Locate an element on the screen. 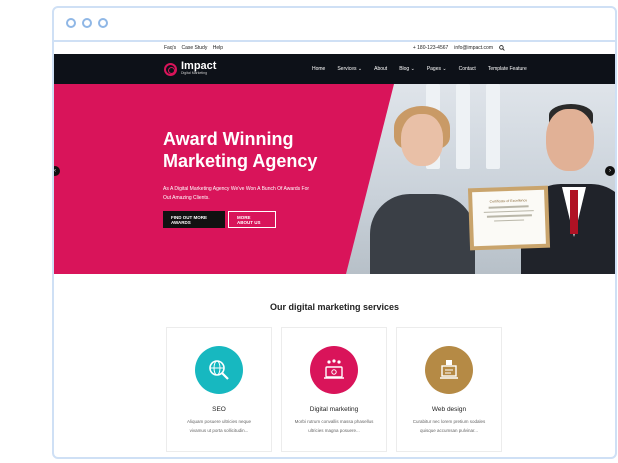  seo-globe-icon is located at coordinates (219, 370).